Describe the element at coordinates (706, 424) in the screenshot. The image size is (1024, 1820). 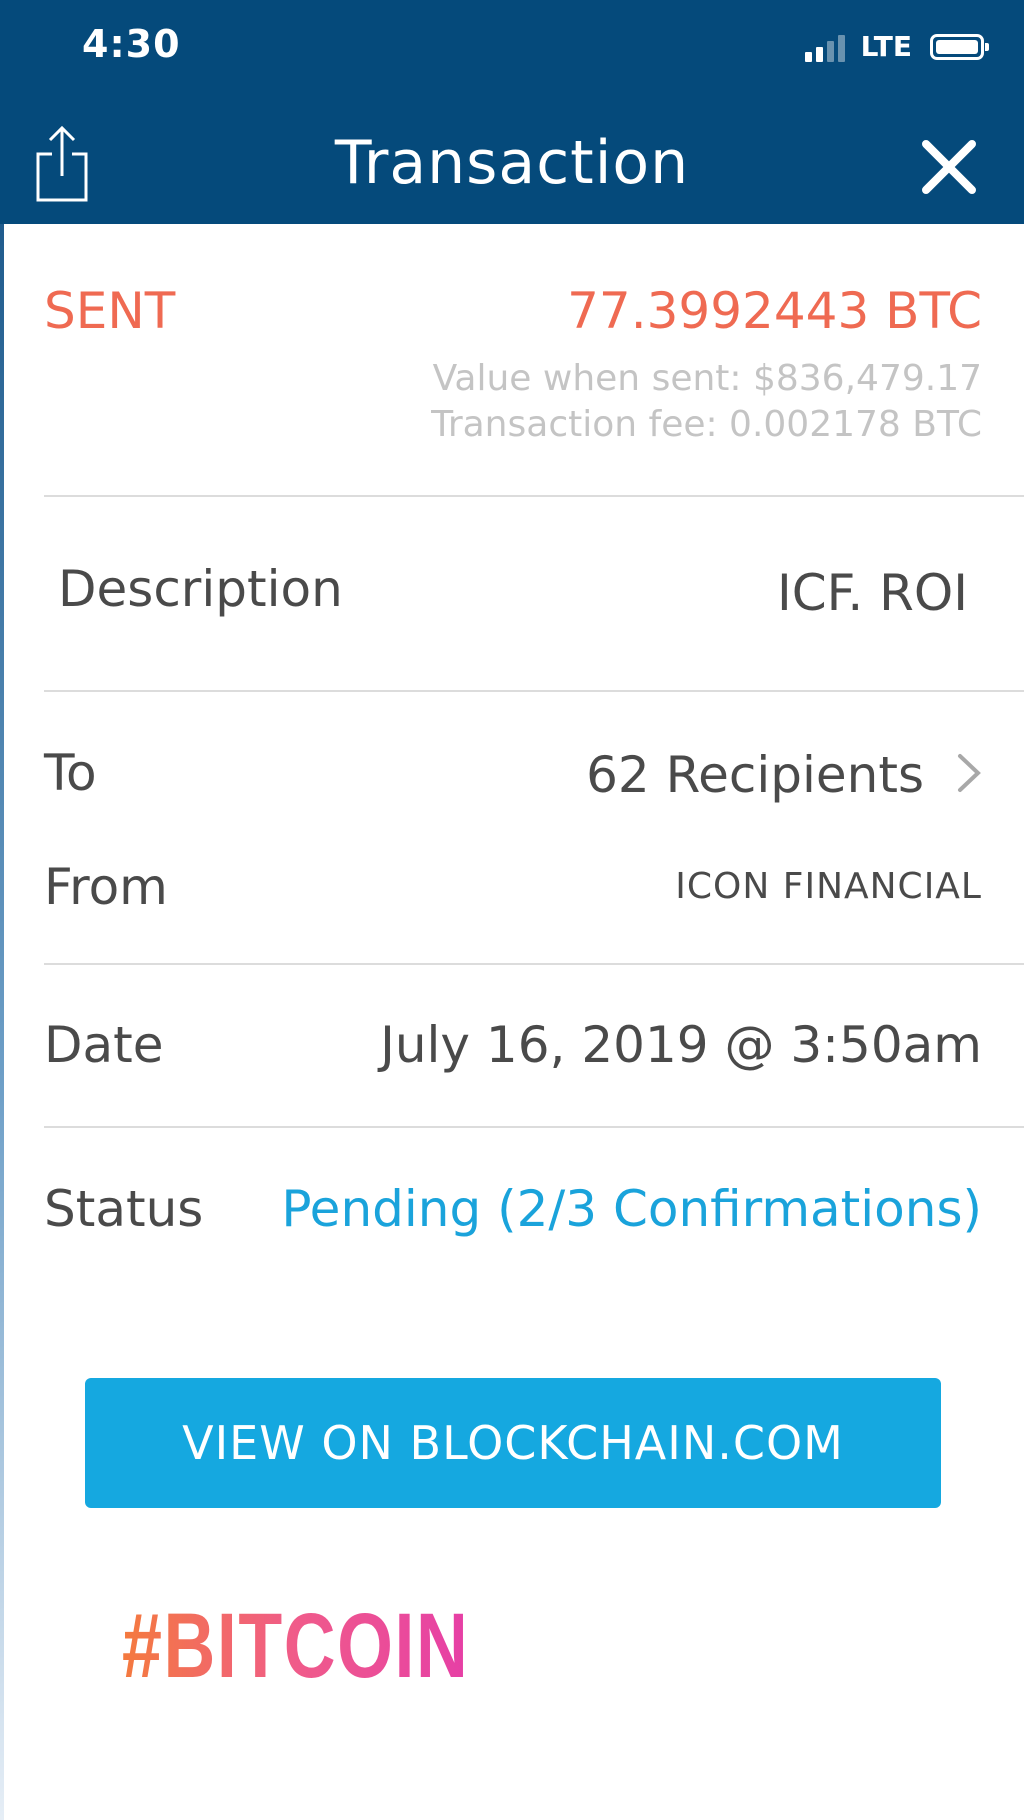
I see `transaction-fee: Transaction fee: 0.002178 BTC` at that location.